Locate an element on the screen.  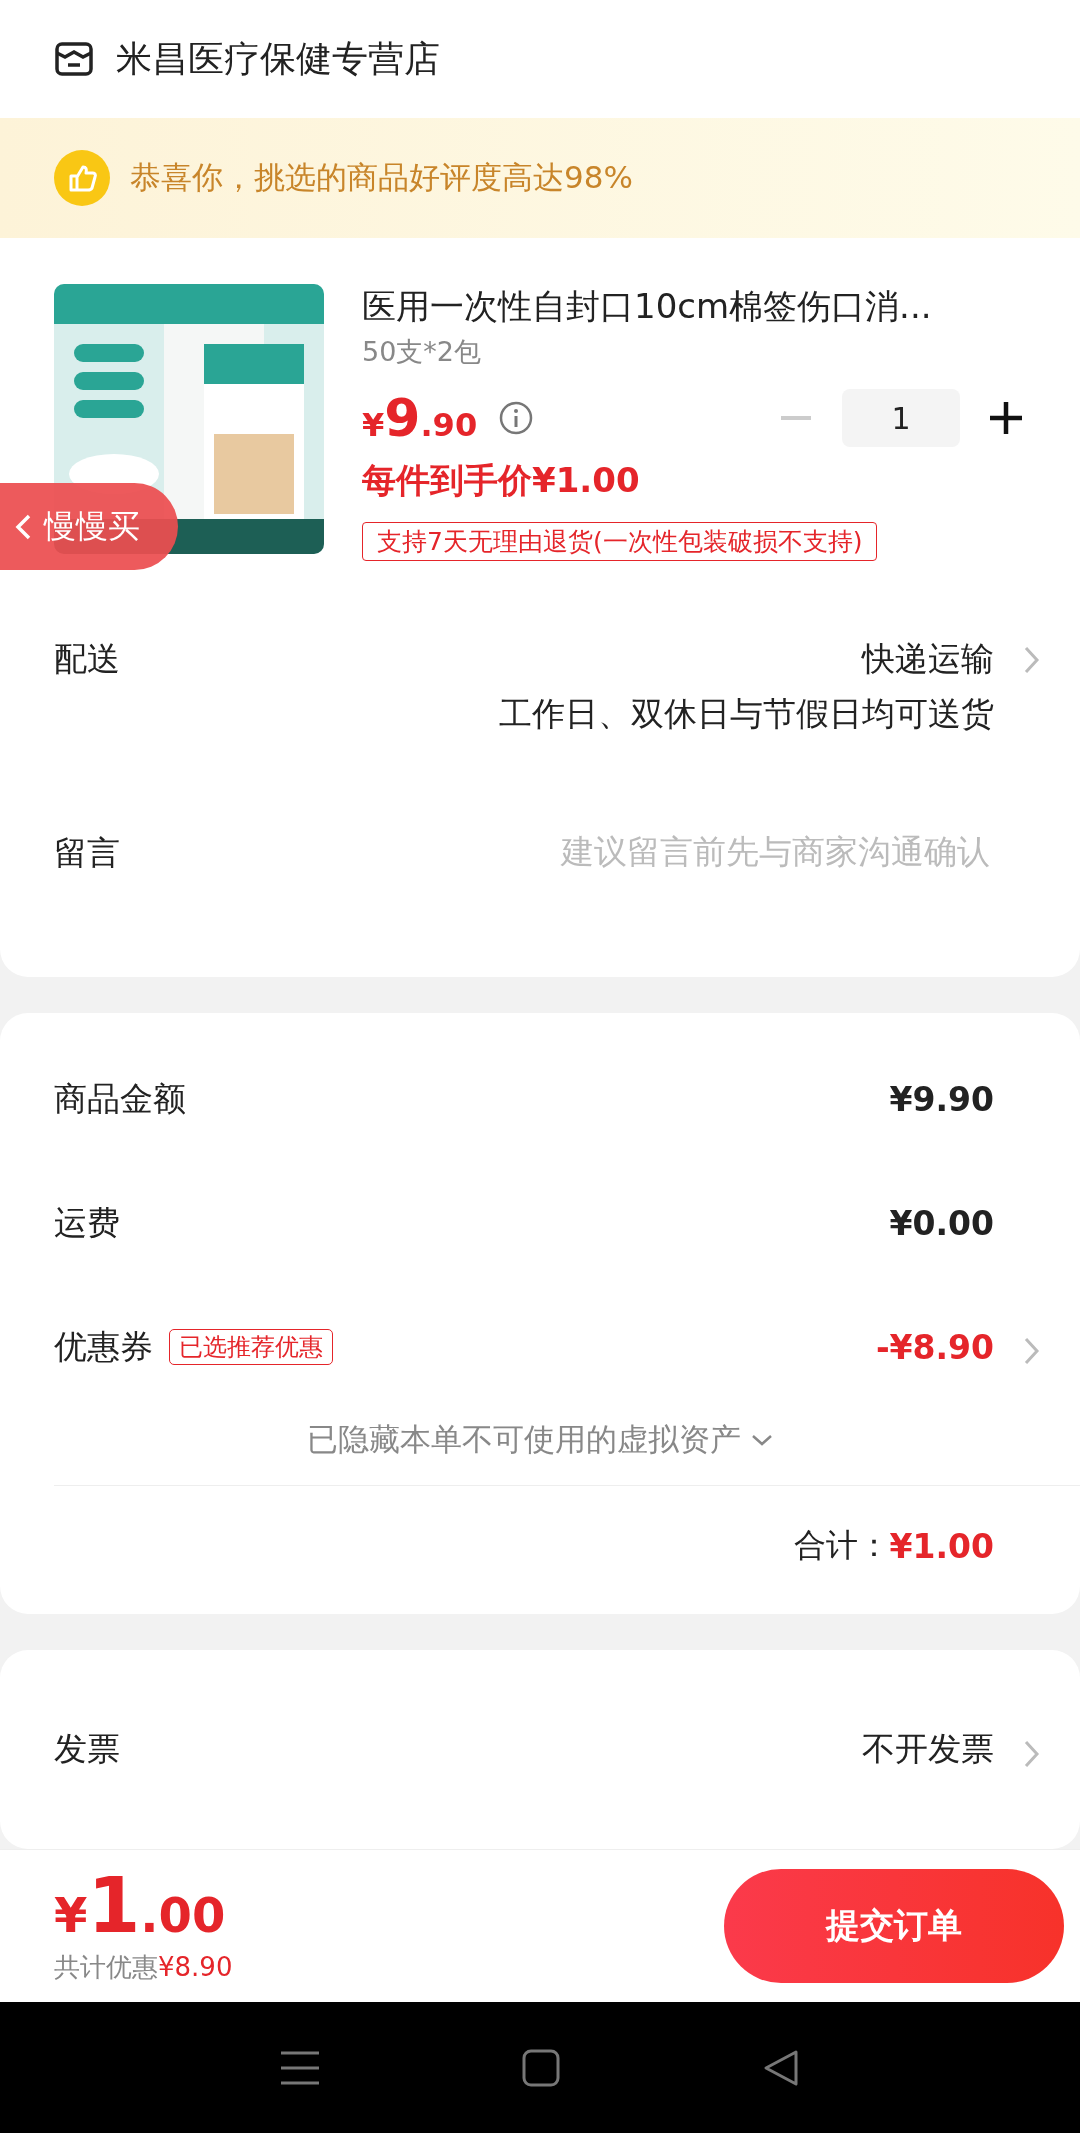
coupon-tag: 已选推荐优惠 is located at coordinates (251, 1347).